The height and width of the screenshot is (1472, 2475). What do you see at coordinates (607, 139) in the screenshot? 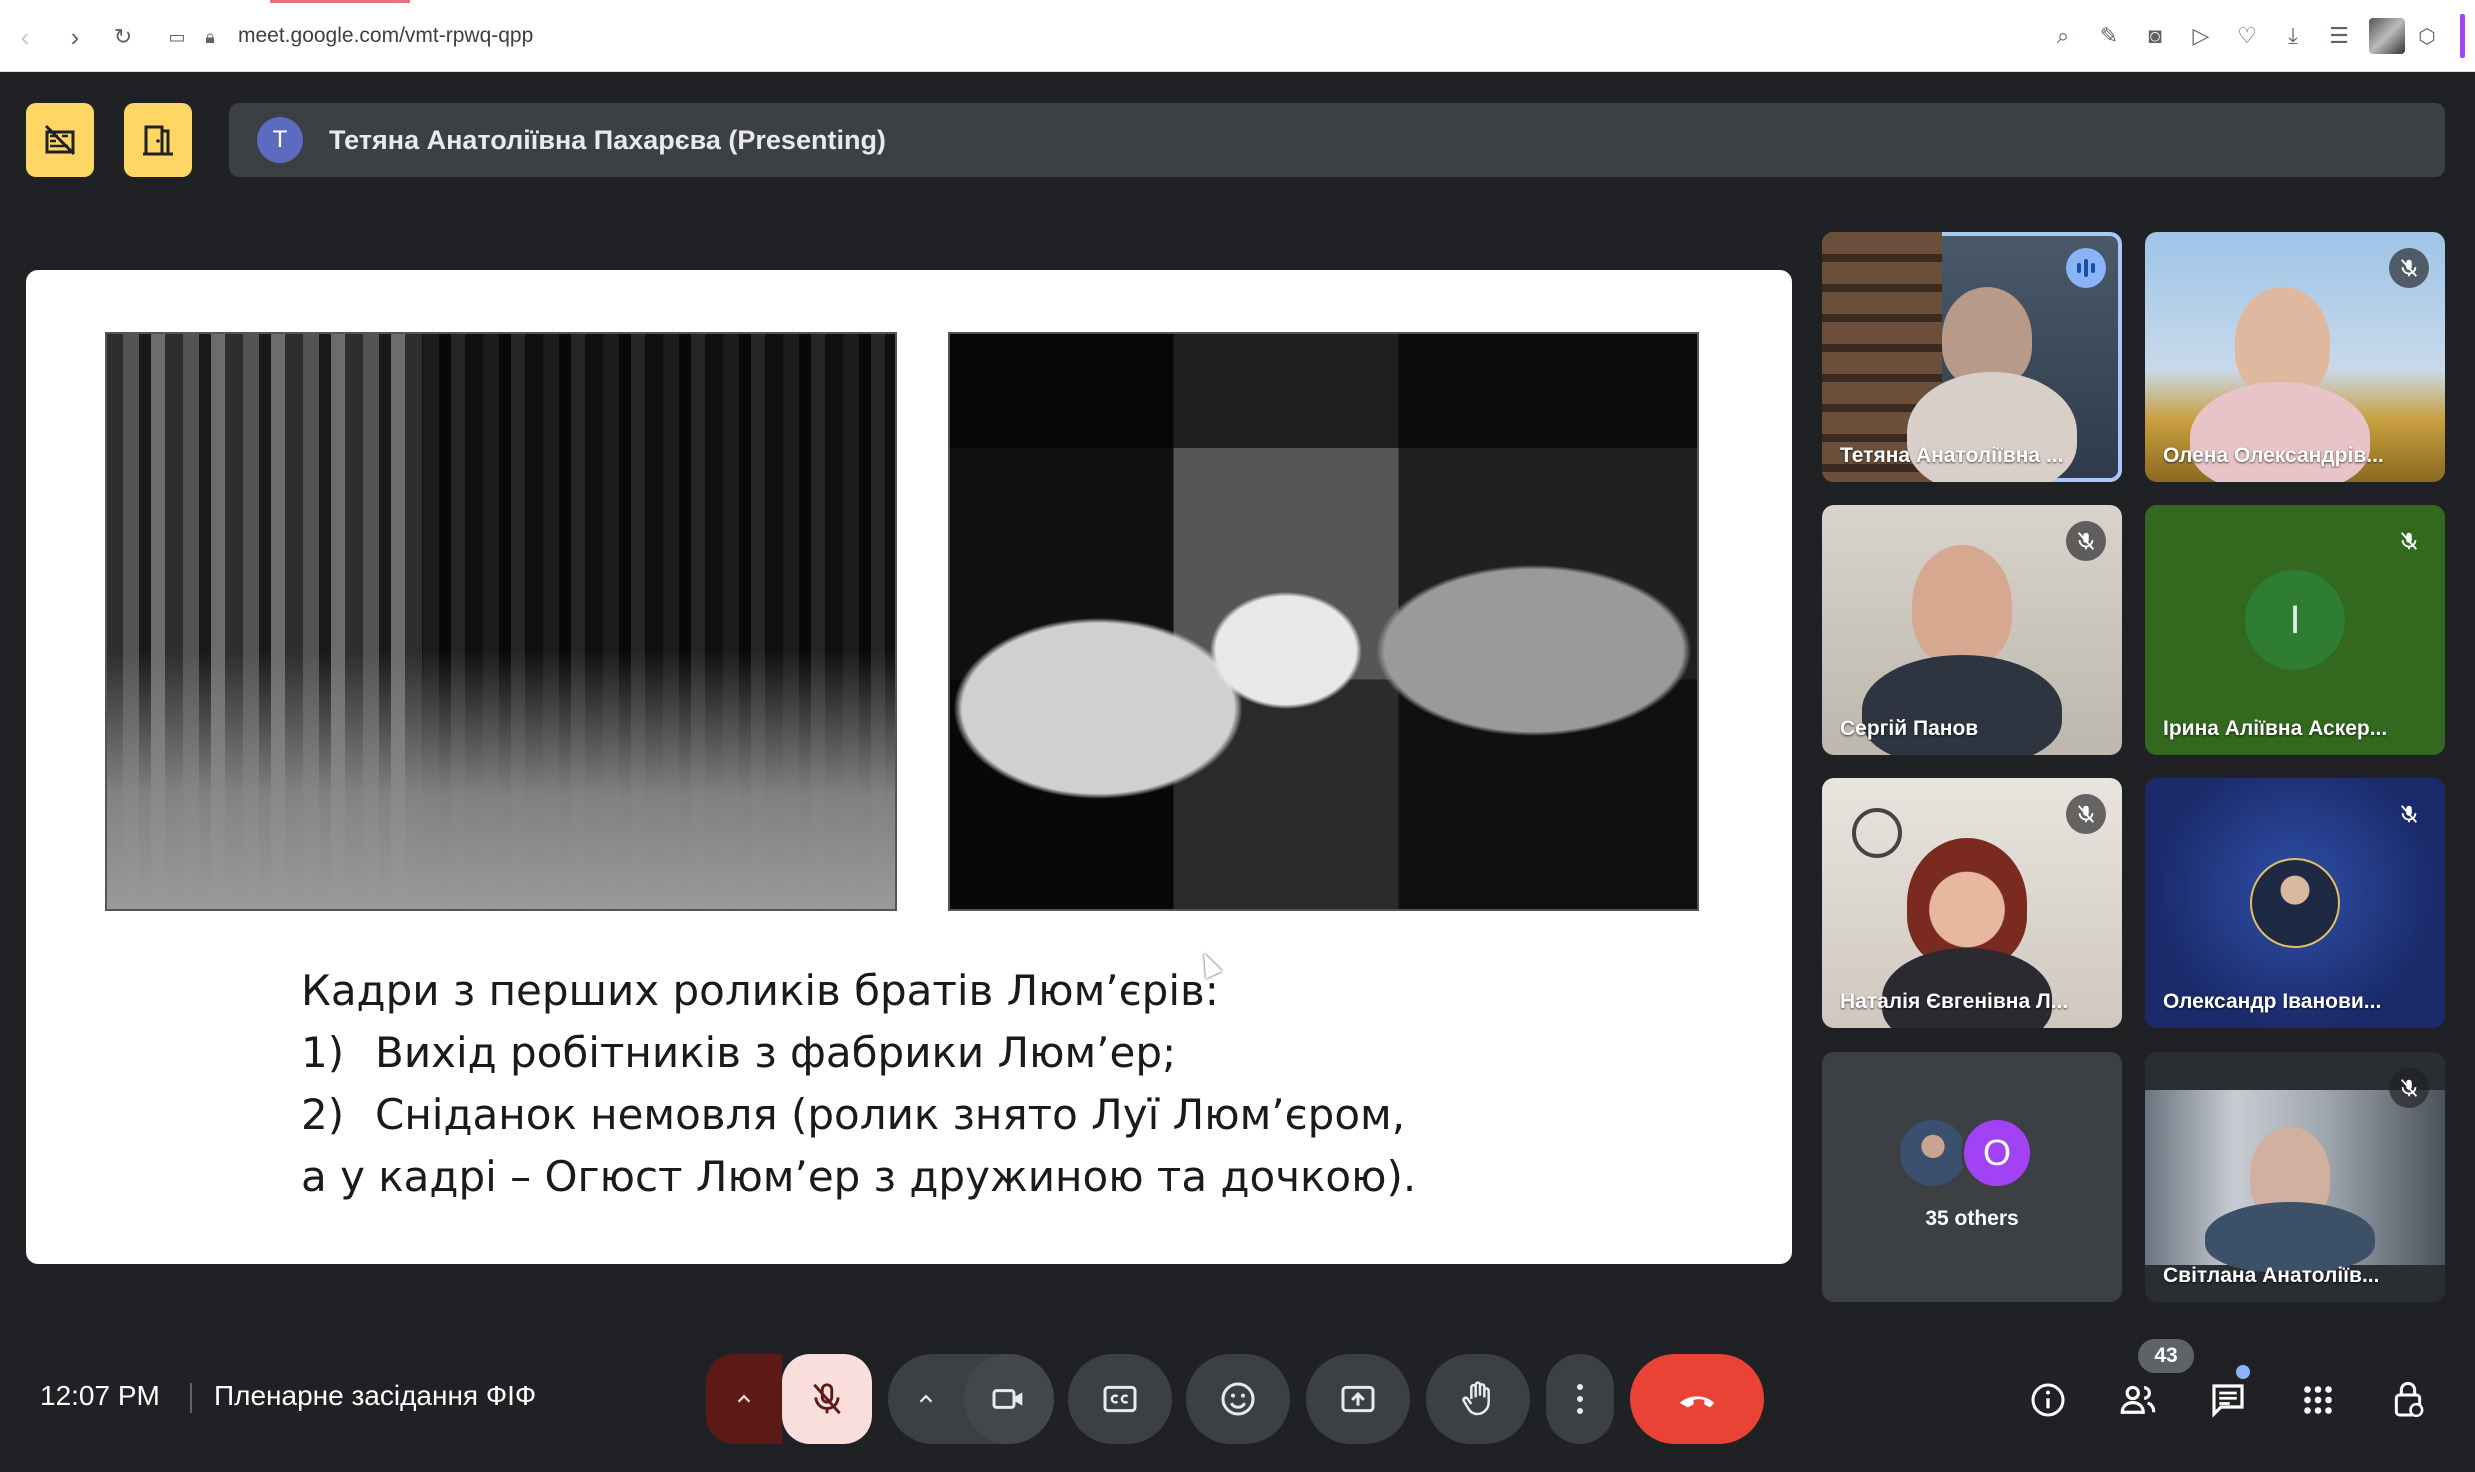
I see `presenter-label: Тетяна Анатоліївна Пахарєва (Presenting)` at bounding box center [607, 139].